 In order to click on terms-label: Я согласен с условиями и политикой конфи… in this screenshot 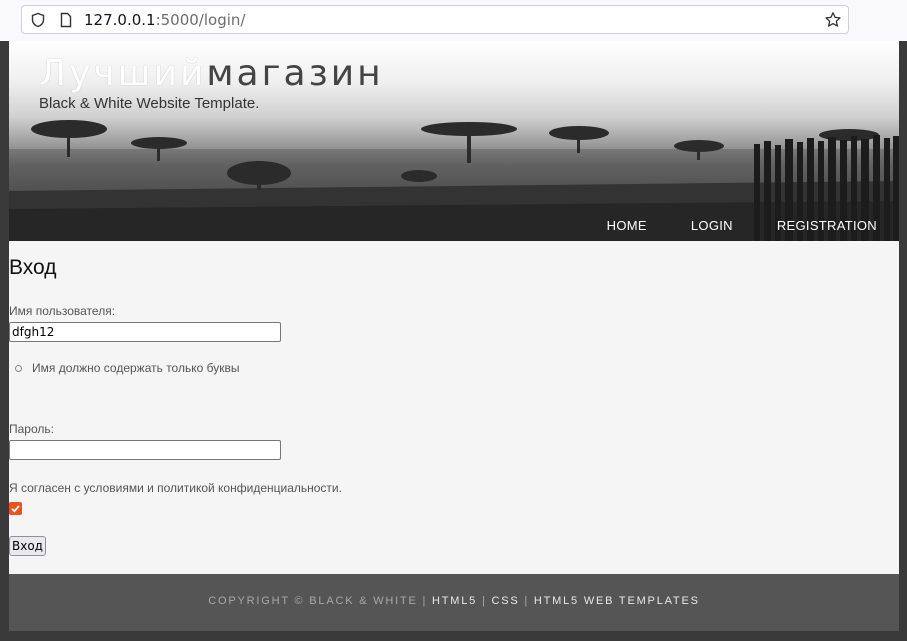, I will do `click(175, 488)`.